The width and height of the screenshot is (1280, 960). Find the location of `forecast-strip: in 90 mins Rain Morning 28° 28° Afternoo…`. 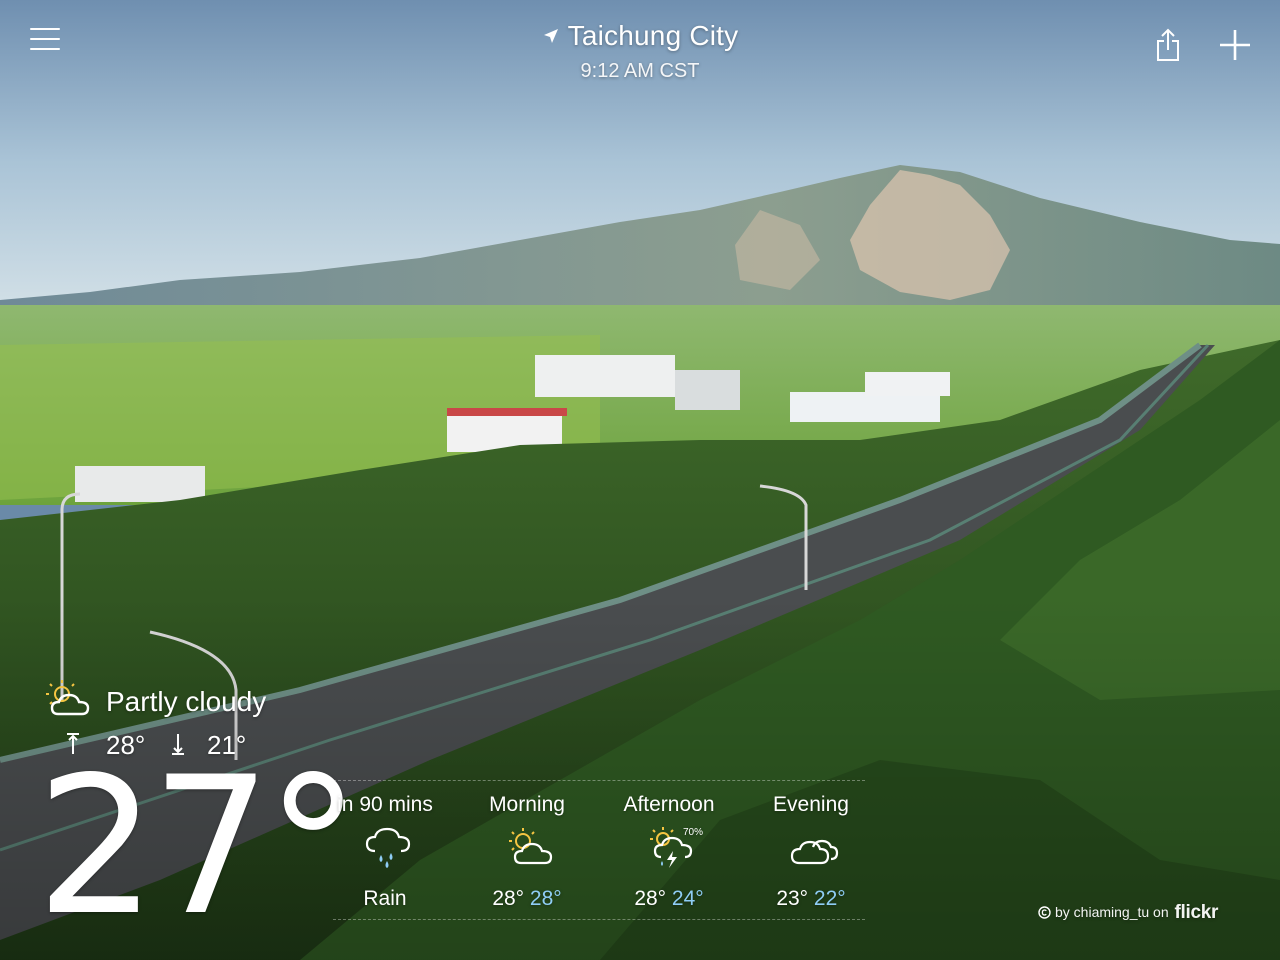

forecast-strip: in 90 mins Rain Morning 28° 28° Afternoo… is located at coordinates (599, 850).